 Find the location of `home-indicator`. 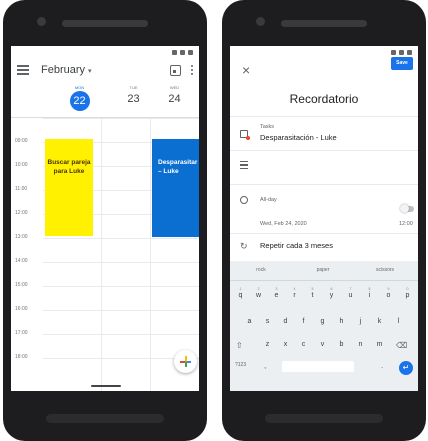

home-indicator is located at coordinates (106, 386).